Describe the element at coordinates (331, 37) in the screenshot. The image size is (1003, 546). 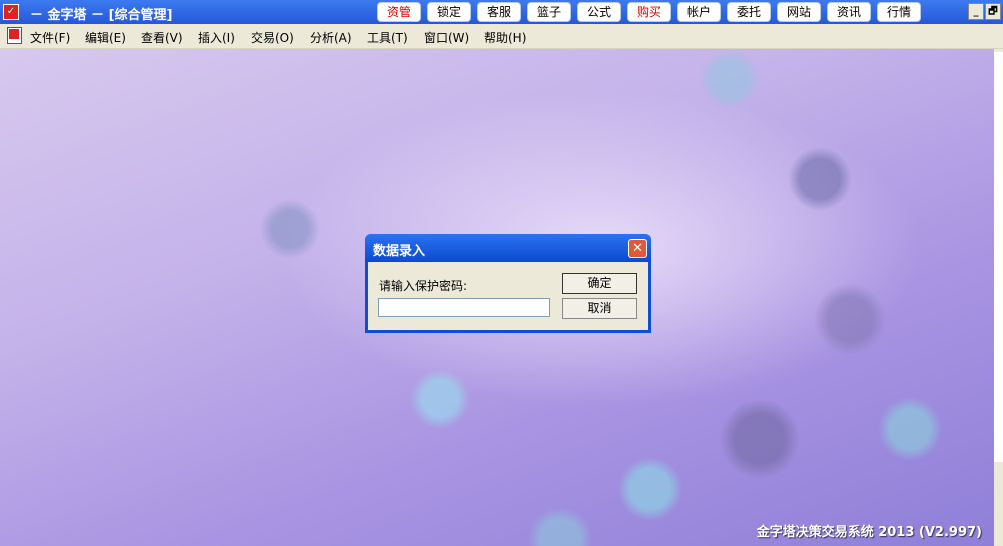
I see `menu-item: 分析(A)` at that location.